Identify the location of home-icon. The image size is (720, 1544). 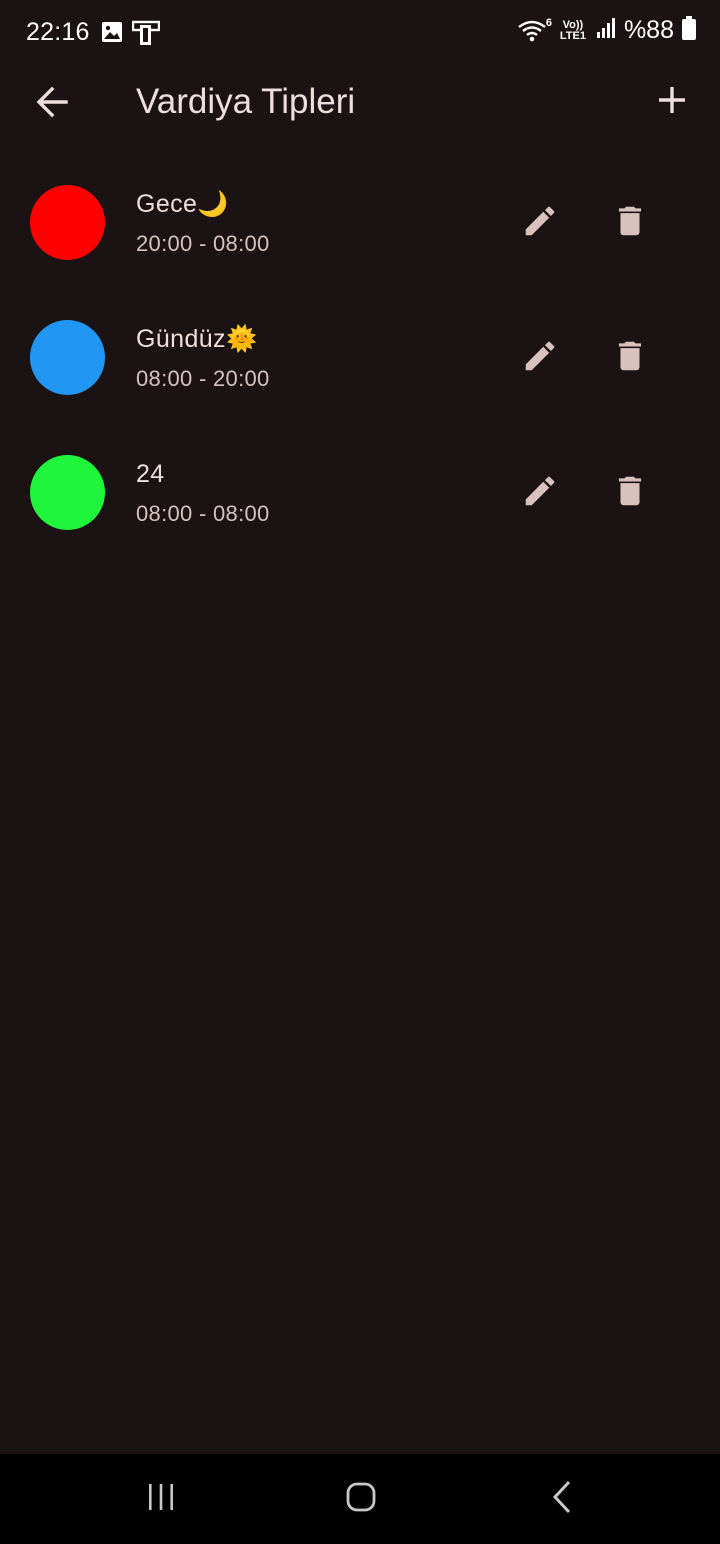
(361, 1499).